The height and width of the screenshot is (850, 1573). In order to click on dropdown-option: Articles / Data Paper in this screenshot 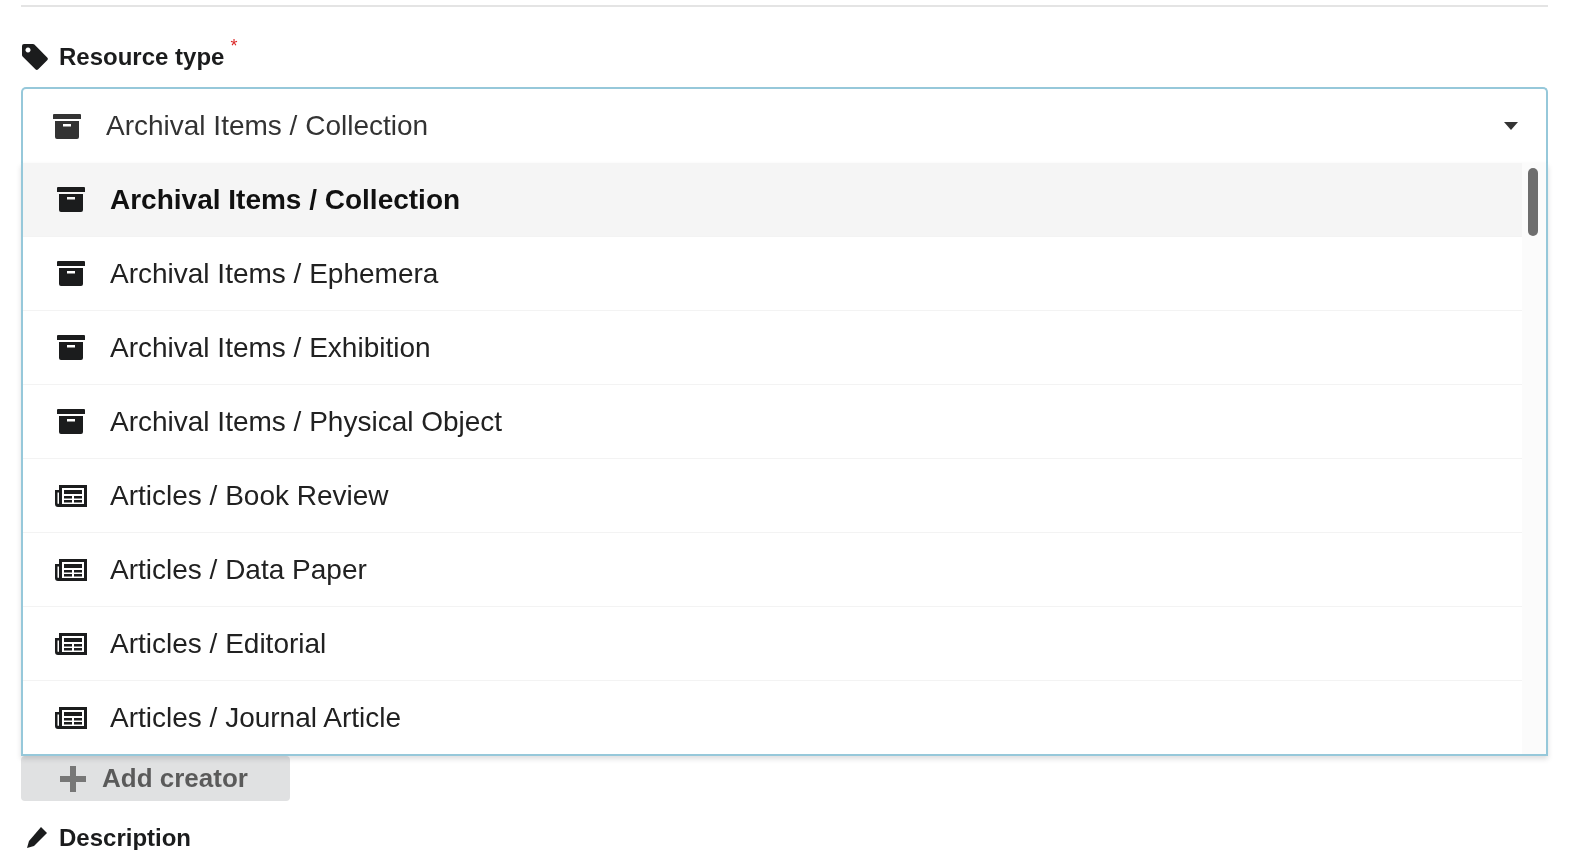, I will do `click(772, 569)`.